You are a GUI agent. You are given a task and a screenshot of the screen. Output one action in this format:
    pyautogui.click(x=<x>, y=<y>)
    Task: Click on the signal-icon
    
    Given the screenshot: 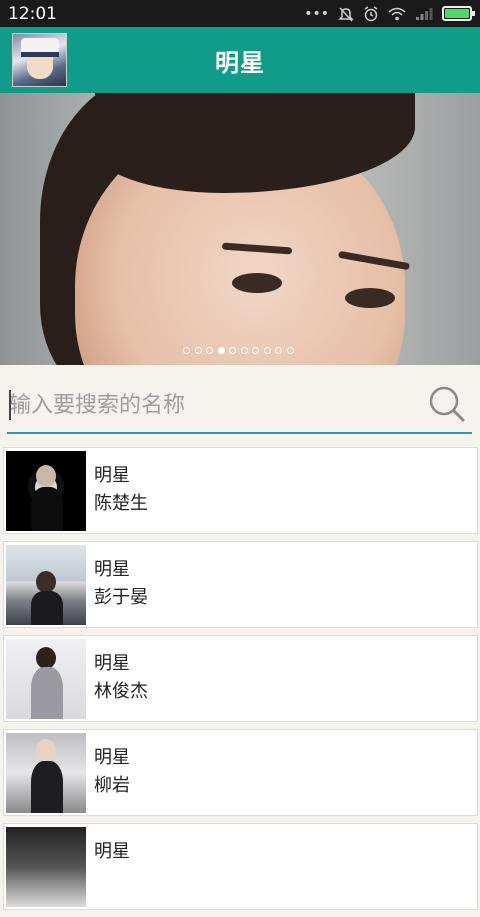 What is the action you would take?
    pyautogui.click(x=424, y=13)
    